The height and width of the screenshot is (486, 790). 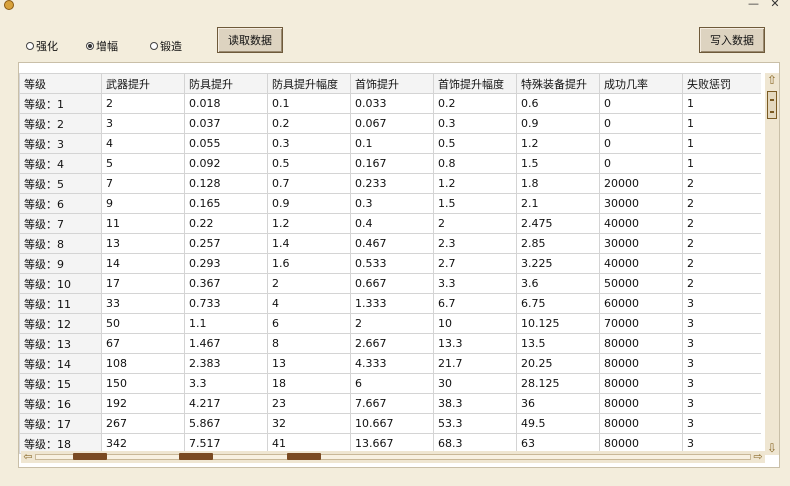 I want to click on table-cell: 7, so click(x=143, y=183).